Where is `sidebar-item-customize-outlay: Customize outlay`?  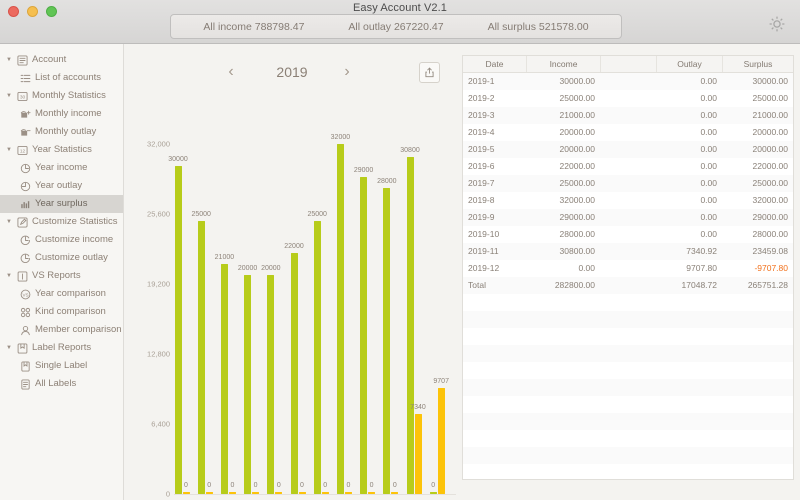
sidebar-item-customize-outlay: Customize outlay is located at coordinates (61, 258).